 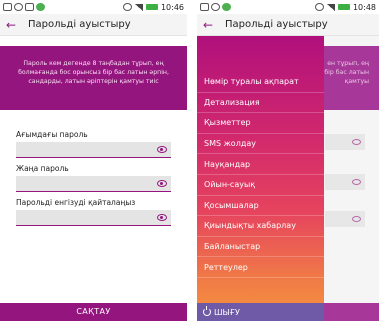 What do you see at coordinates (93, 312) in the screenshot?
I see `save-button: САҚТАУ` at bounding box center [93, 312].